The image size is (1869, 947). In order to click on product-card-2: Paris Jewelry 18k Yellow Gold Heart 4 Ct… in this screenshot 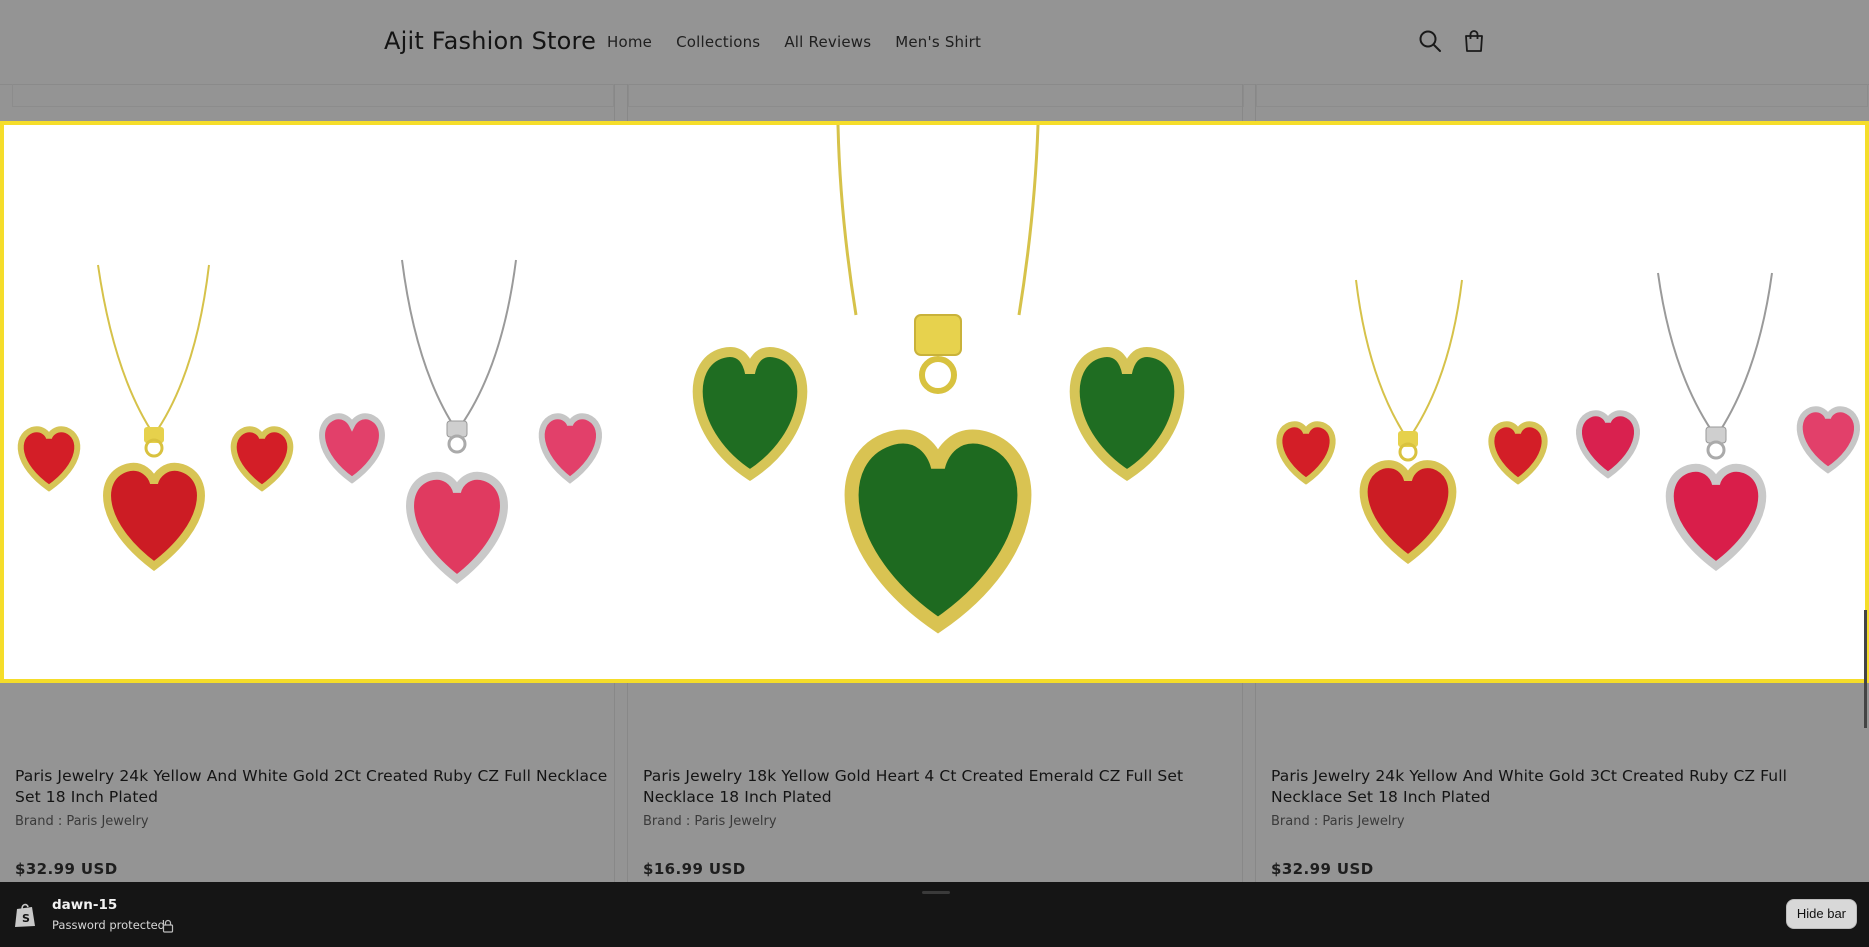, I will do `click(935, 797)`.